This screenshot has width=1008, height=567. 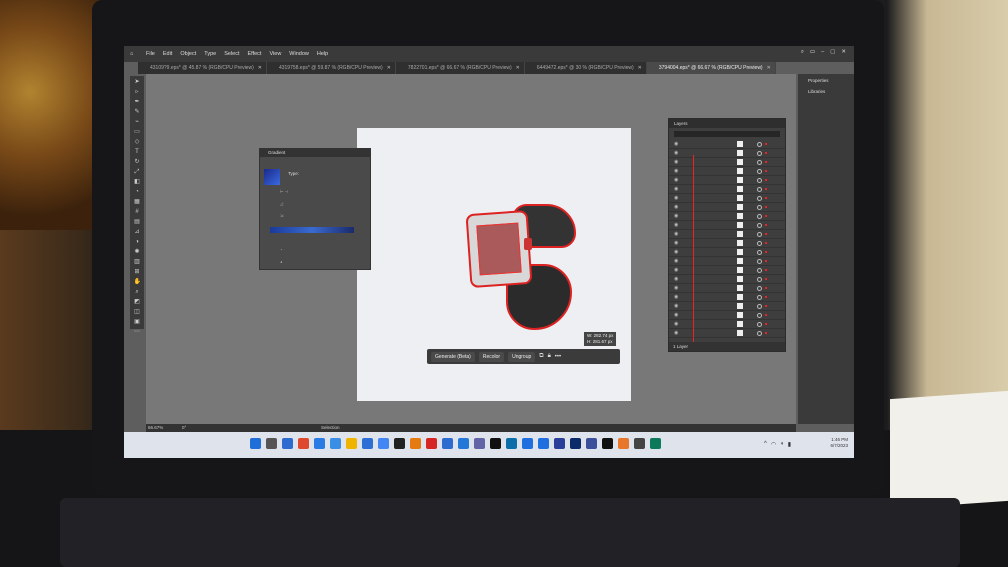 What do you see at coordinates (765, 444) in the screenshot?
I see `chevron-up-icon: ^` at bounding box center [765, 444].